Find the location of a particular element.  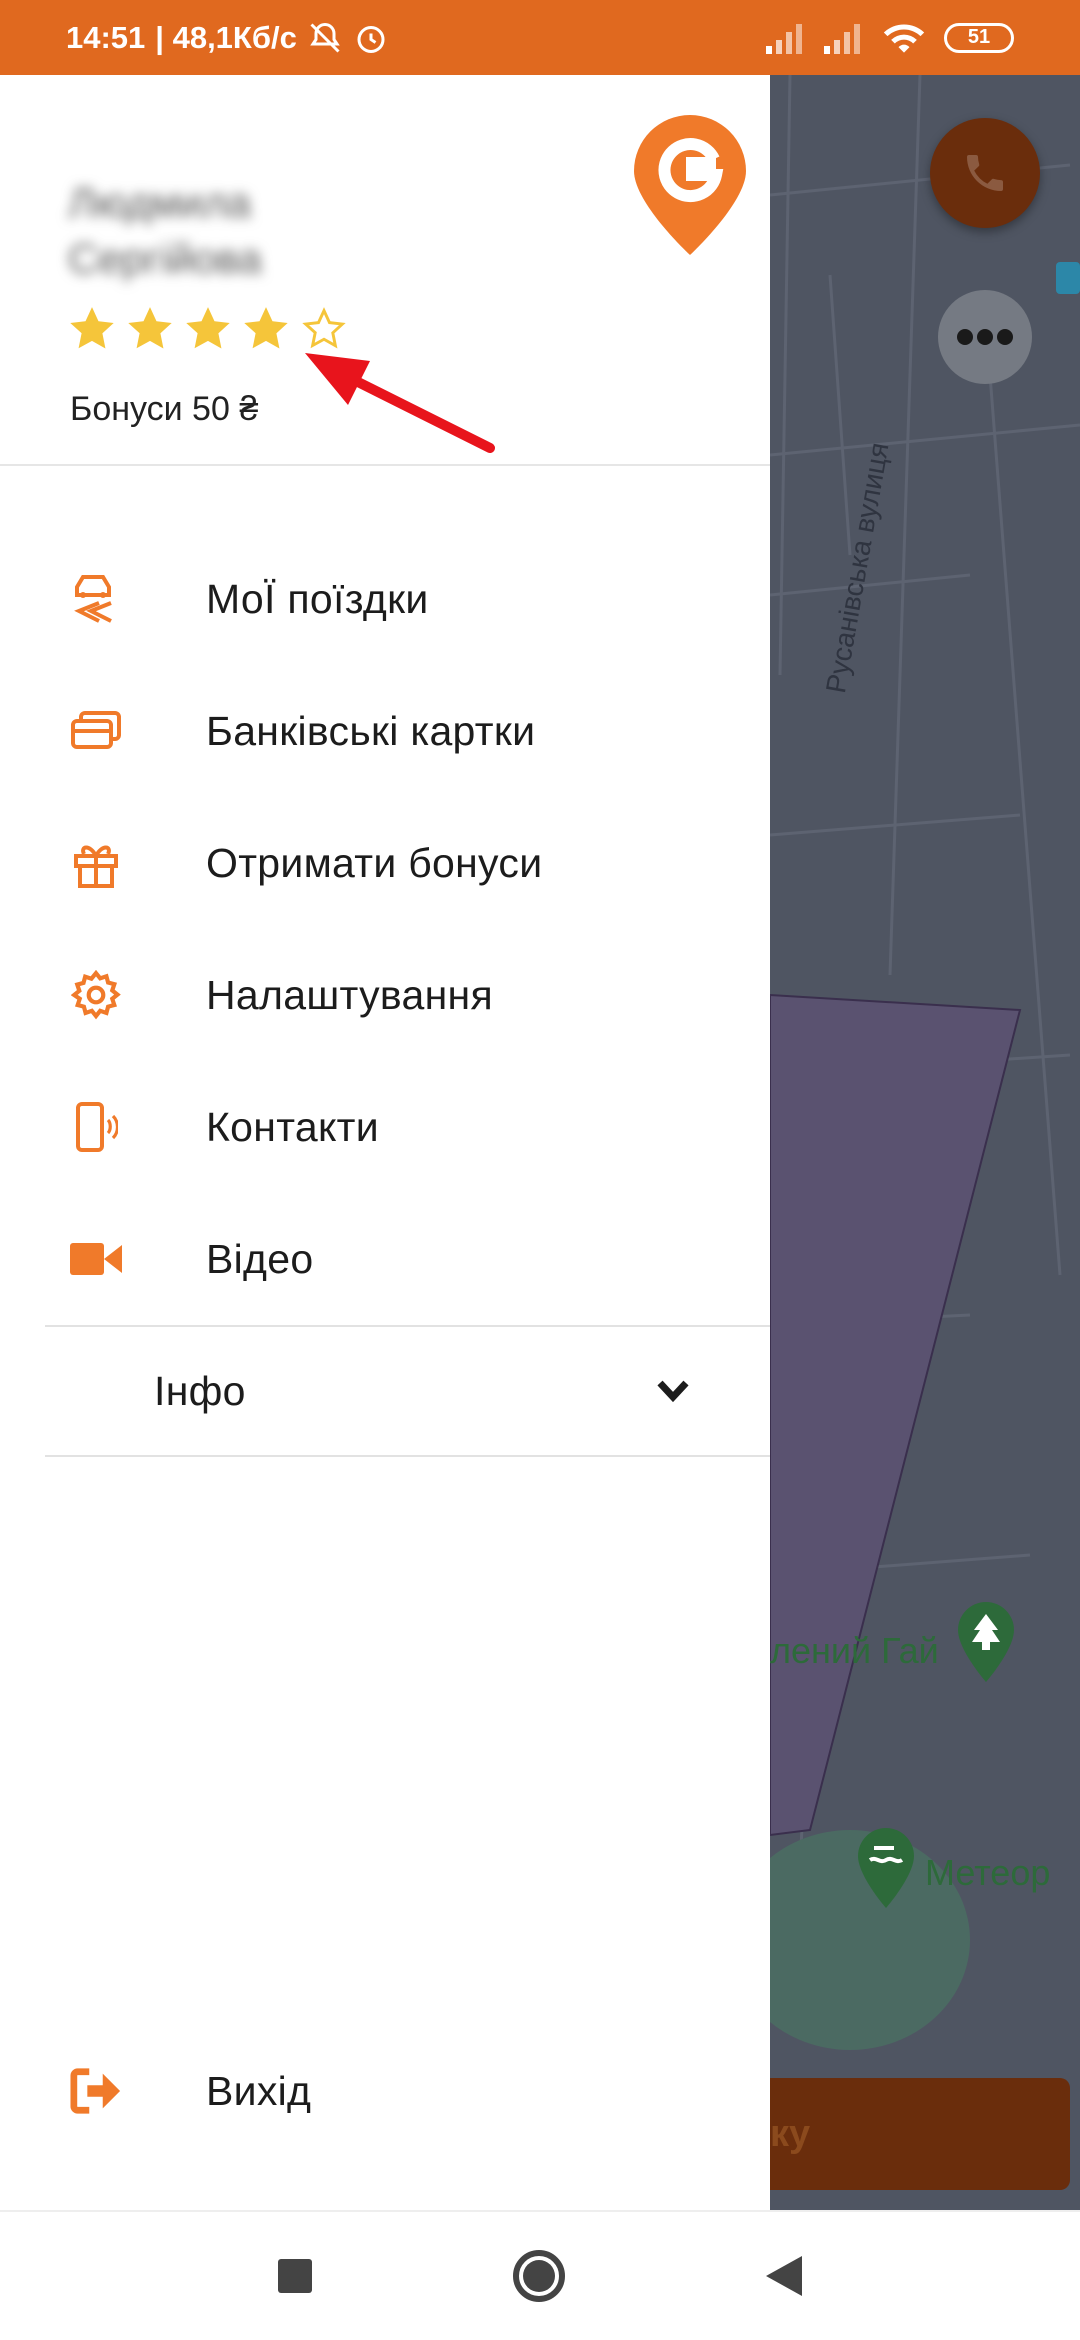

status-speed: | 48,1Кб/с is located at coordinates (226, 37).